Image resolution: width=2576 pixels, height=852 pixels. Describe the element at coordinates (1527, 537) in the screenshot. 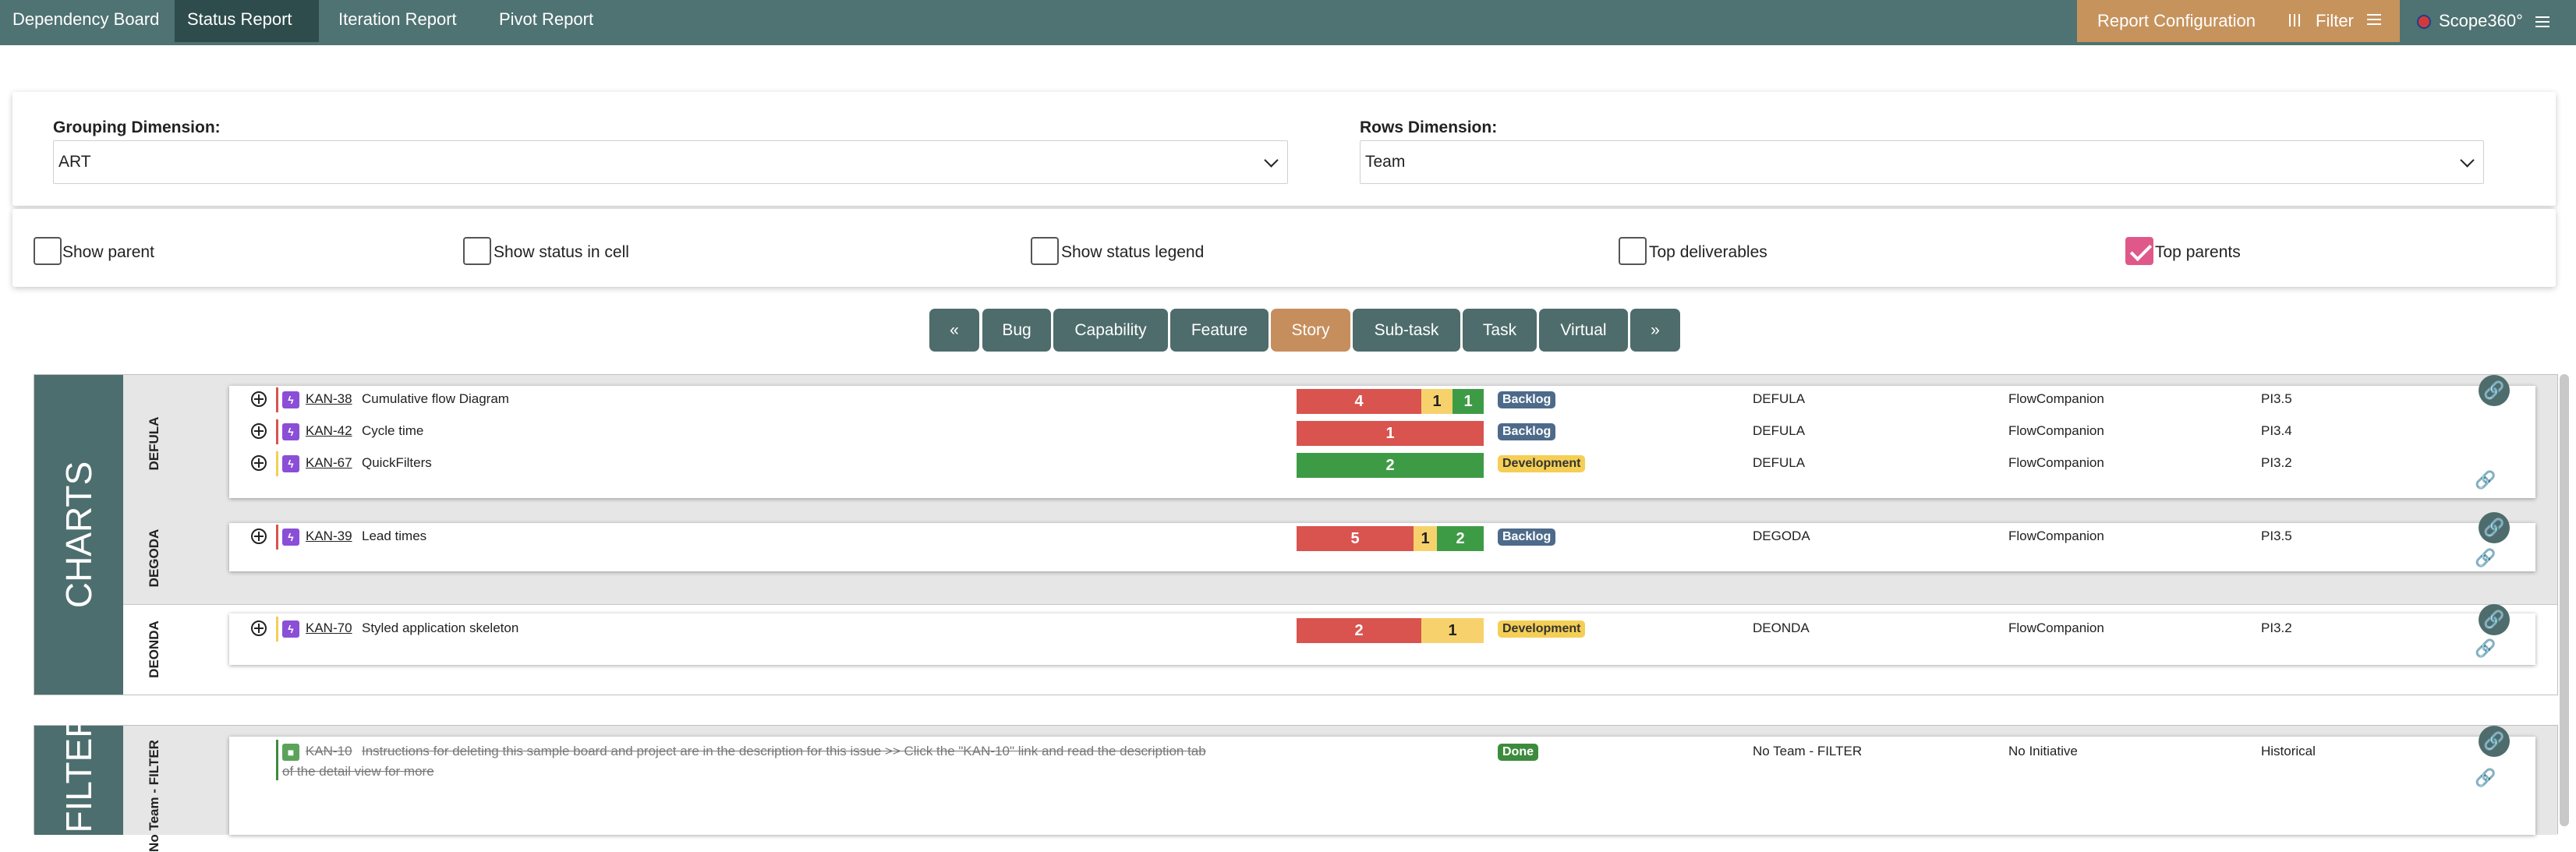

I see `status-badge: Backlog` at that location.